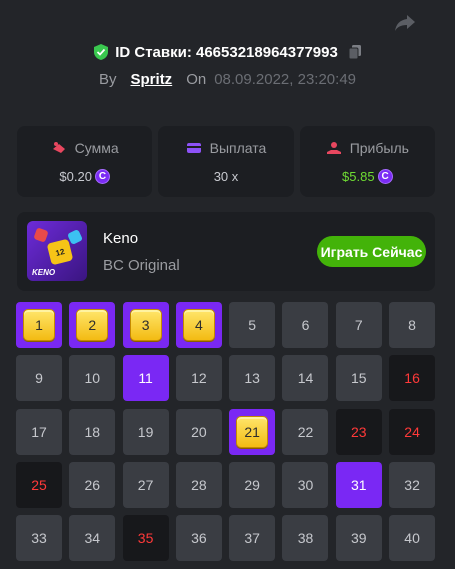 This screenshot has width=455, height=569. What do you see at coordinates (226, 176) in the screenshot?
I see `stat-payout-value: 30 x` at bounding box center [226, 176].